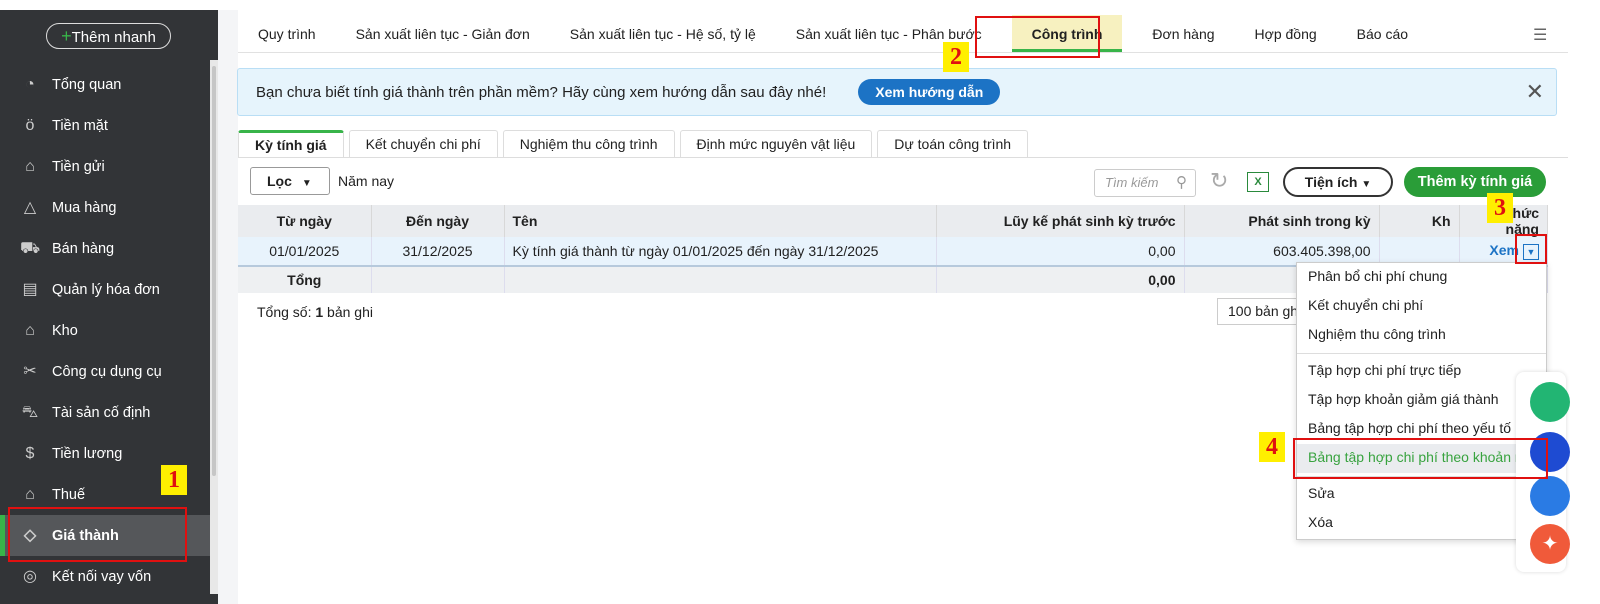  I want to click on top-strip, so click(800, 5).